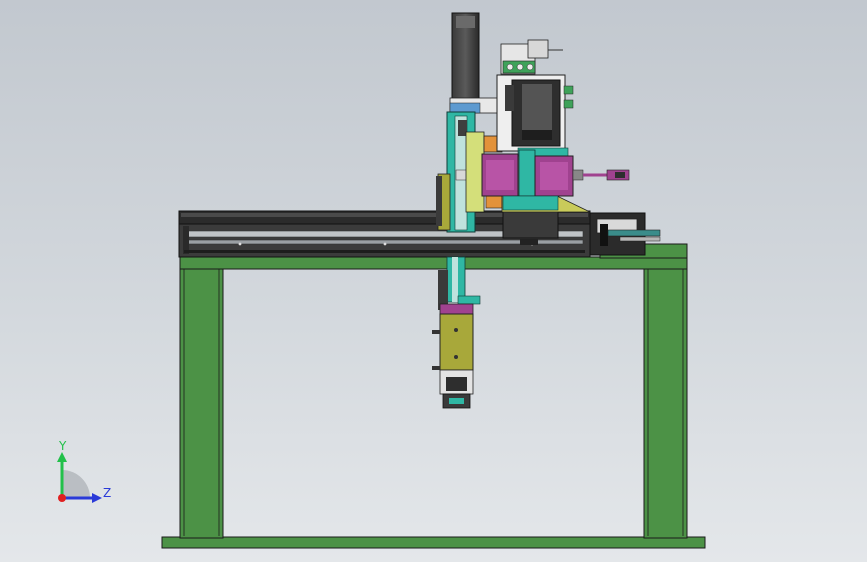 The height and width of the screenshot is (562, 867). I want to click on frame-base-plate, so click(433, 542).